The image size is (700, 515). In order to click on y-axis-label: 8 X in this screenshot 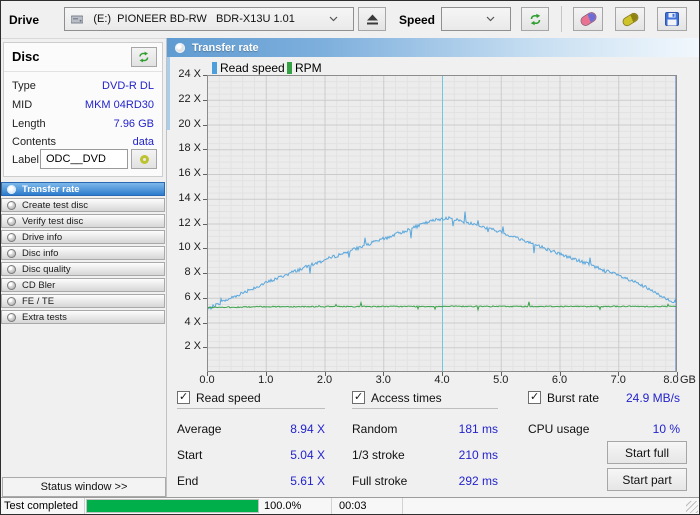, I will do `click(192, 272)`.